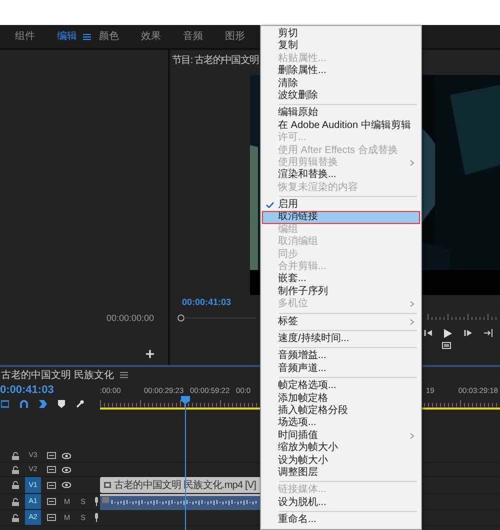  What do you see at coordinates (341, 460) in the screenshot?
I see `menu-item: 设为帧大小` at bounding box center [341, 460].